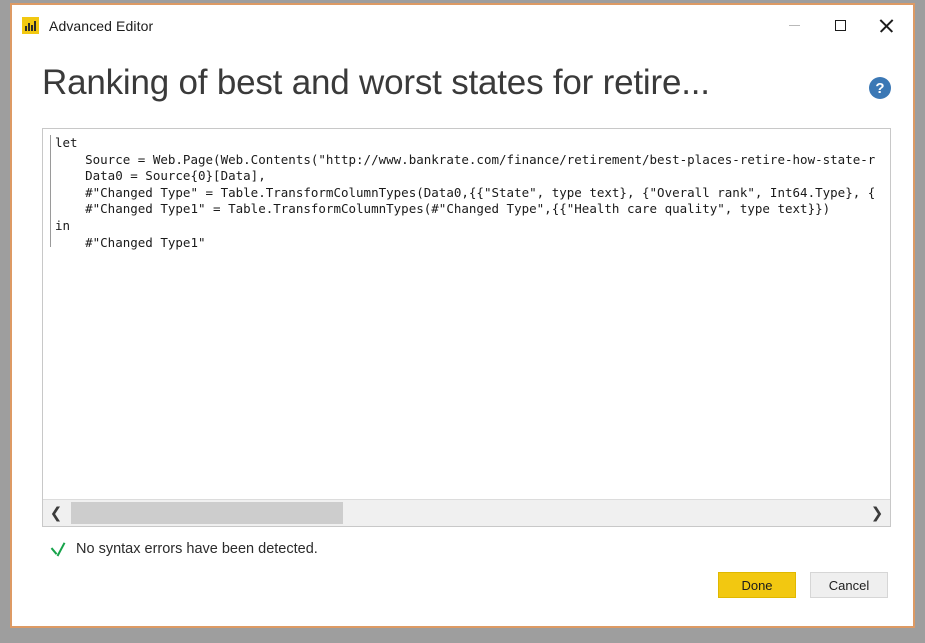  I want to click on close-icon, so click(886, 26).